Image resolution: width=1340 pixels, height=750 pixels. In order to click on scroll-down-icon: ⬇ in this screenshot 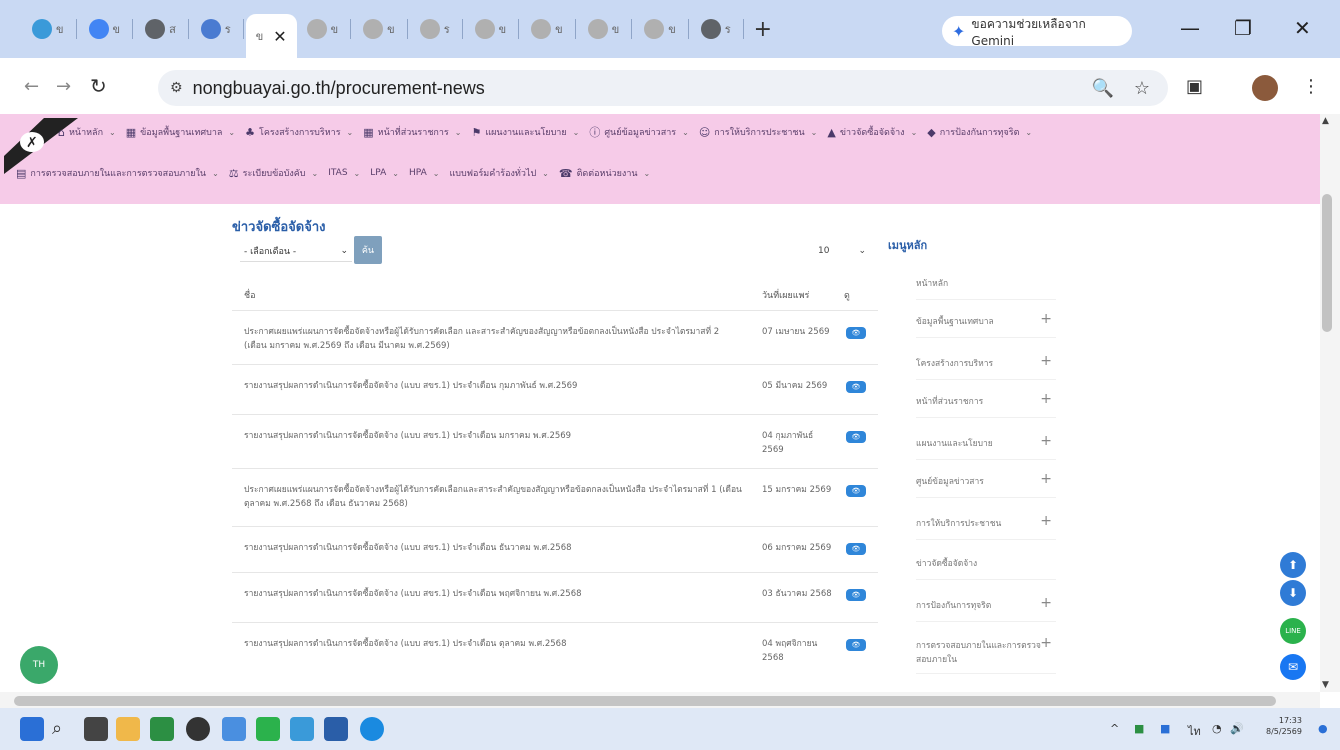, I will do `click(1293, 593)`.